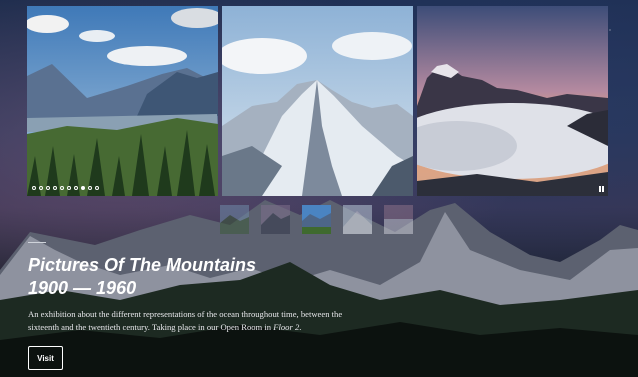  Describe the element at coordinates (602, 189) in the screenshot. I see `pause-icon` at that location.